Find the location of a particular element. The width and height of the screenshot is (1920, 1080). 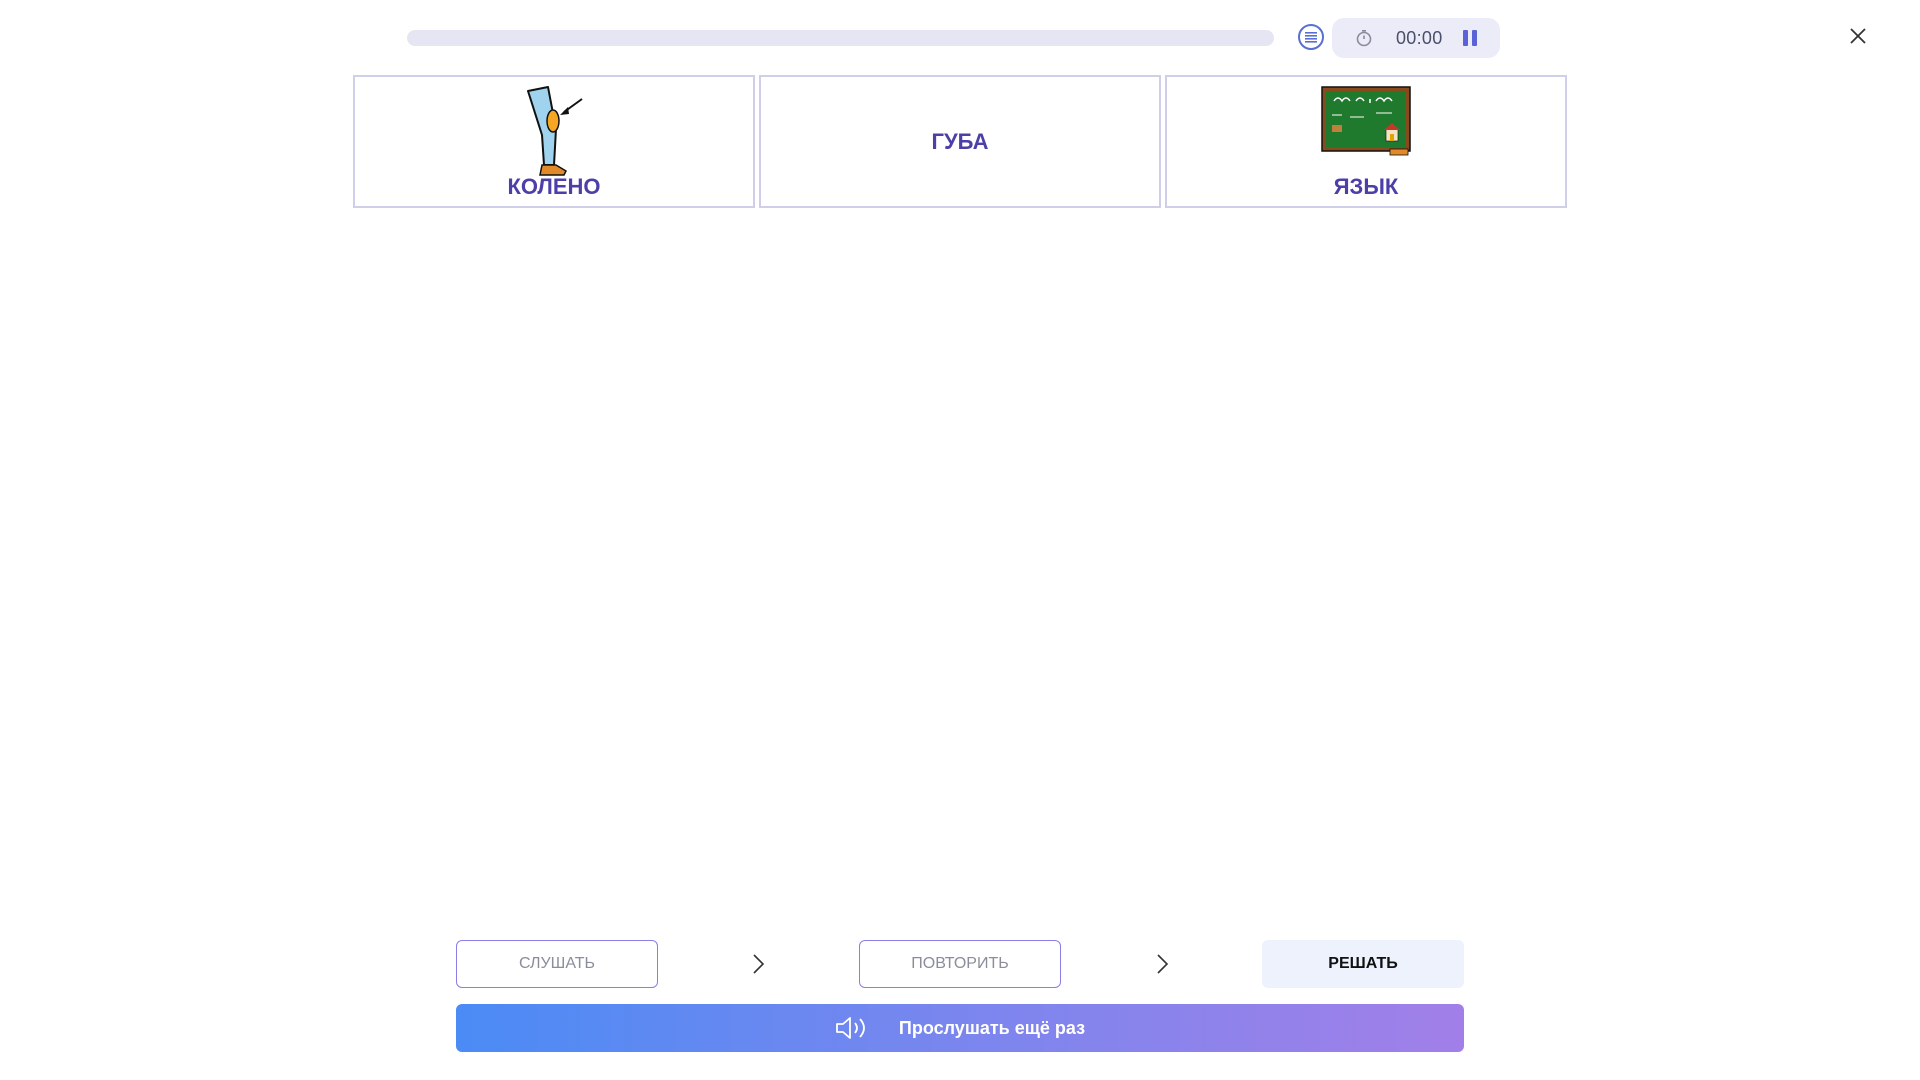

replay-button: Прослушать ещё раз is located at coordinates (960, 1028).